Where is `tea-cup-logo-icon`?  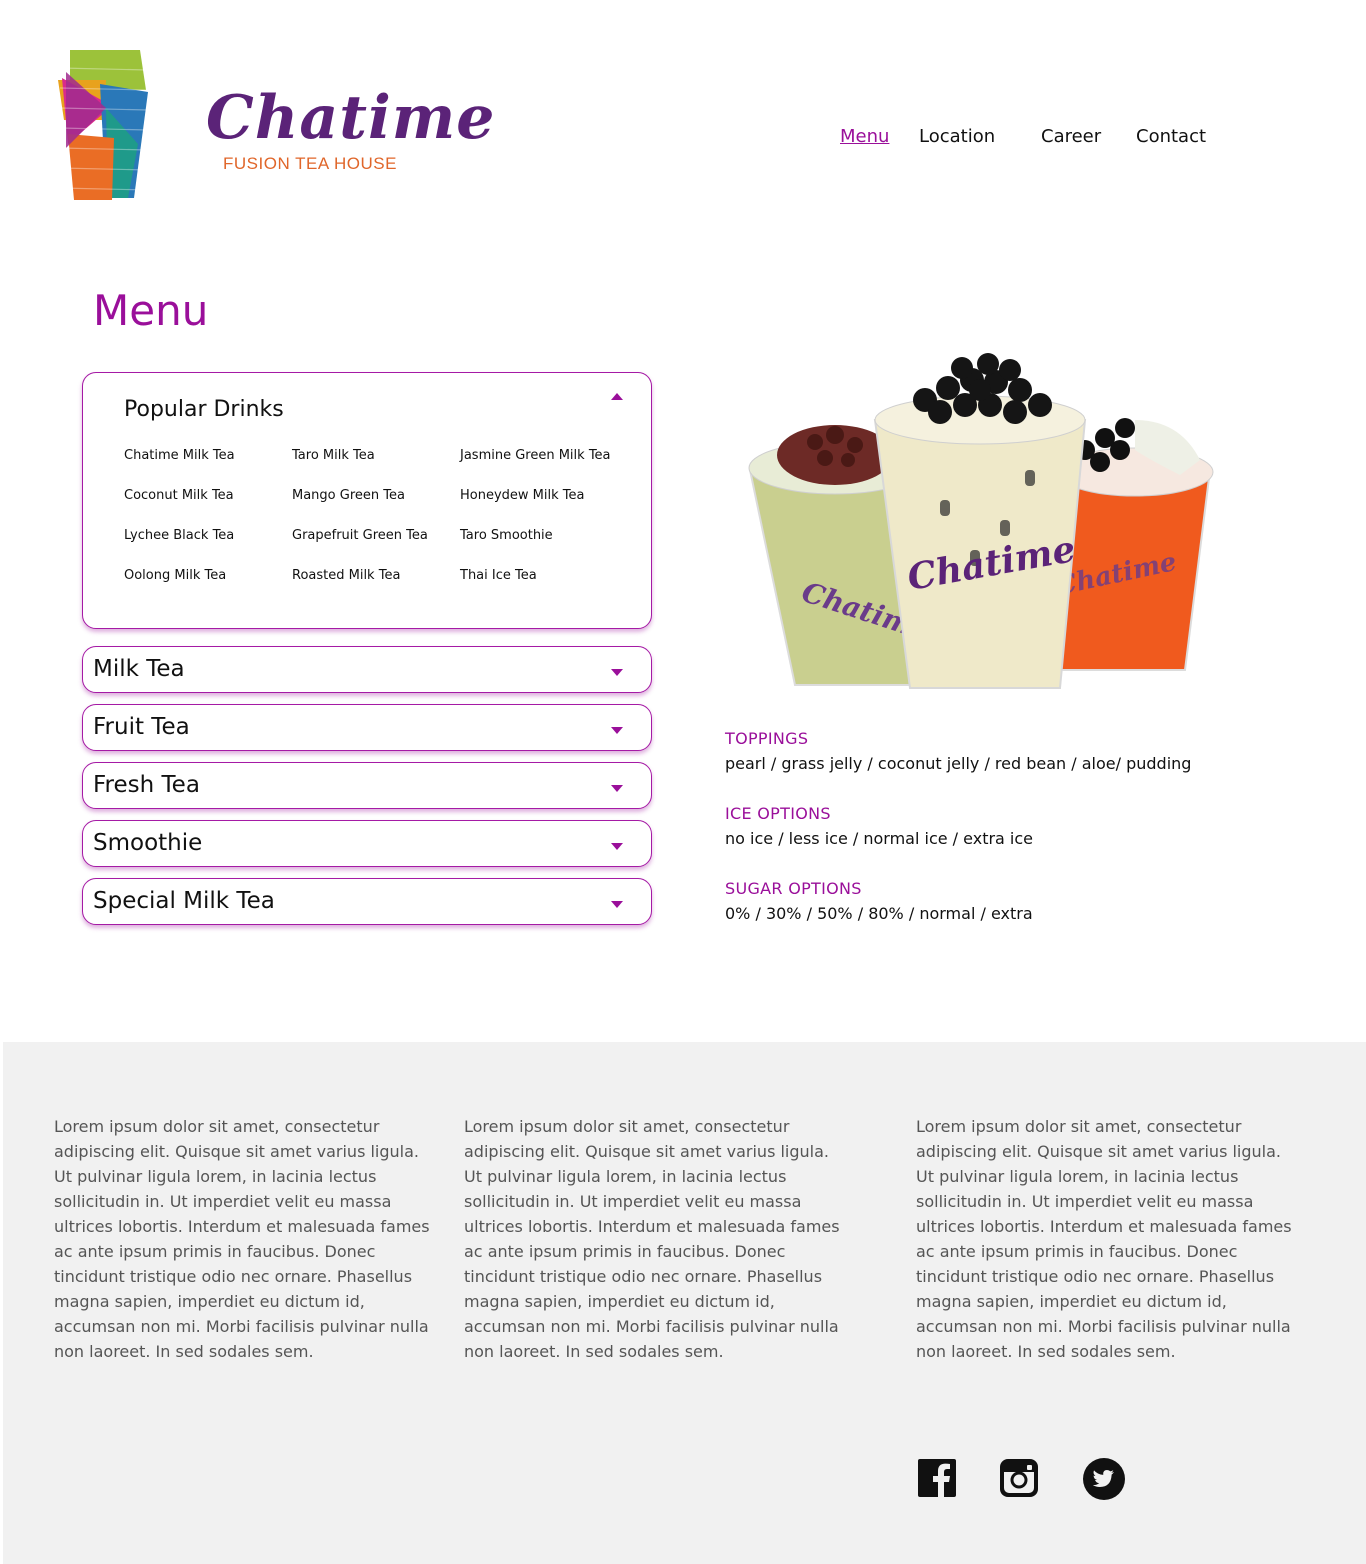 tea-cup-logo-icon is located at coordinates (103, 125).